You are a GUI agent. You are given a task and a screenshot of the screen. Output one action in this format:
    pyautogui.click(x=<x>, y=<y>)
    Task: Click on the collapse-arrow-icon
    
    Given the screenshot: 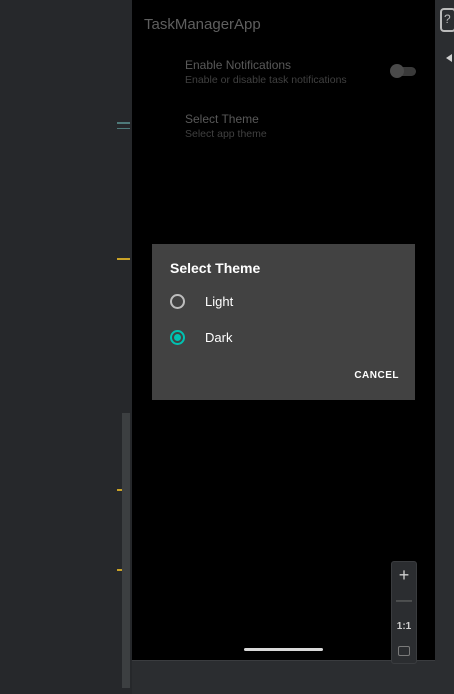 What is the action you would take?
    pyautogui.click(x=449, y=58)
    